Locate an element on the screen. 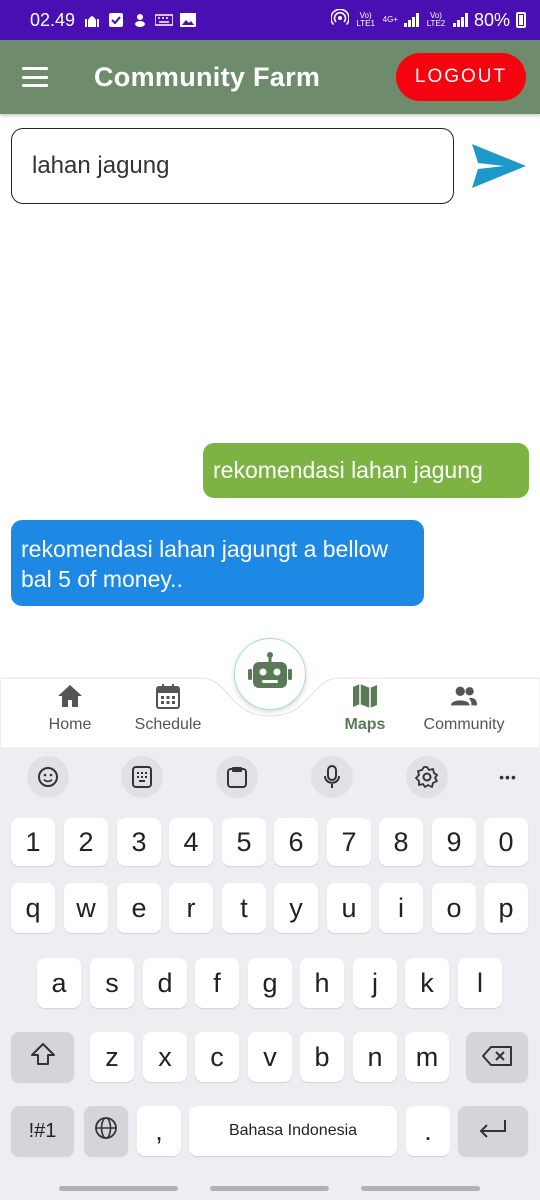 The height and width of the screenshot is (1200, 540). app-title: Community Farm is located at coordinates (207, 76).